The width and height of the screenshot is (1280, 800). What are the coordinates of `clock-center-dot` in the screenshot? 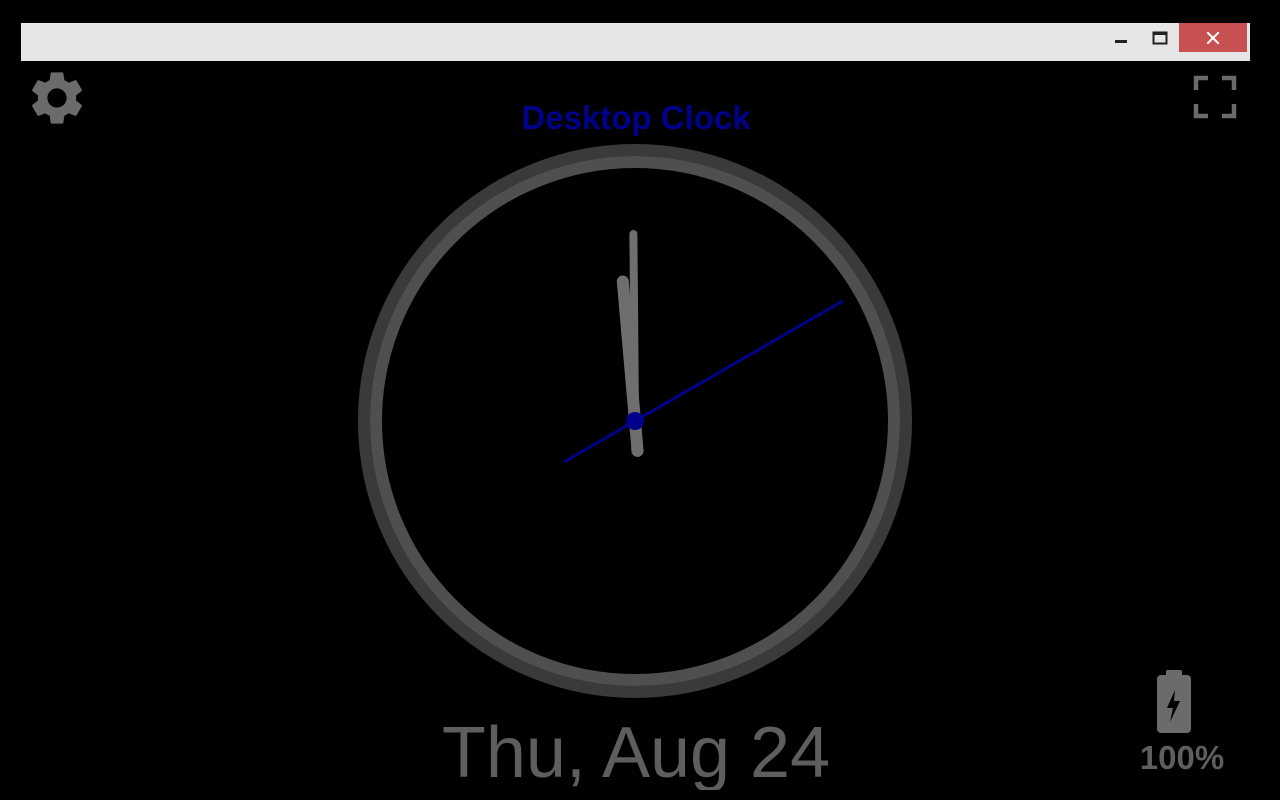 It's located at (635, 421).